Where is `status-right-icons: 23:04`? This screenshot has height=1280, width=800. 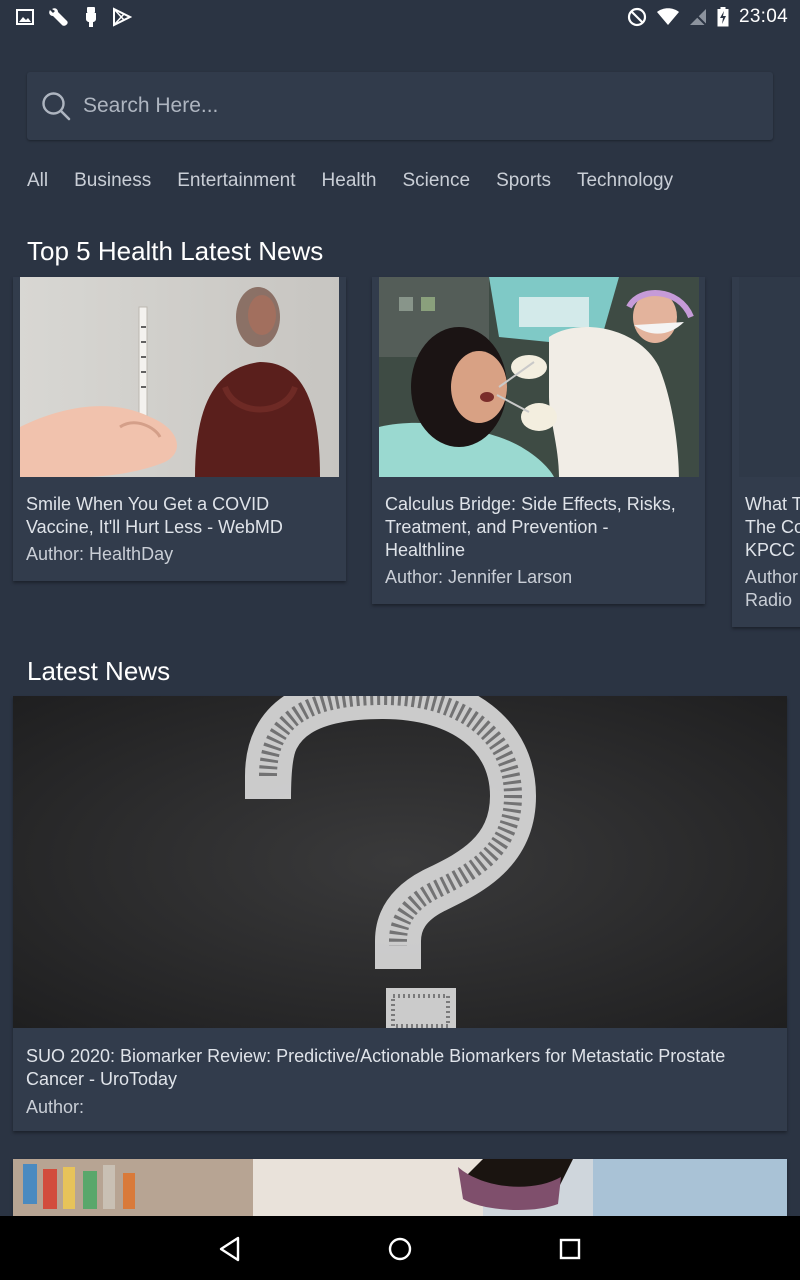 status-right-icons: 23:04 is located at coordinates (707, 17).